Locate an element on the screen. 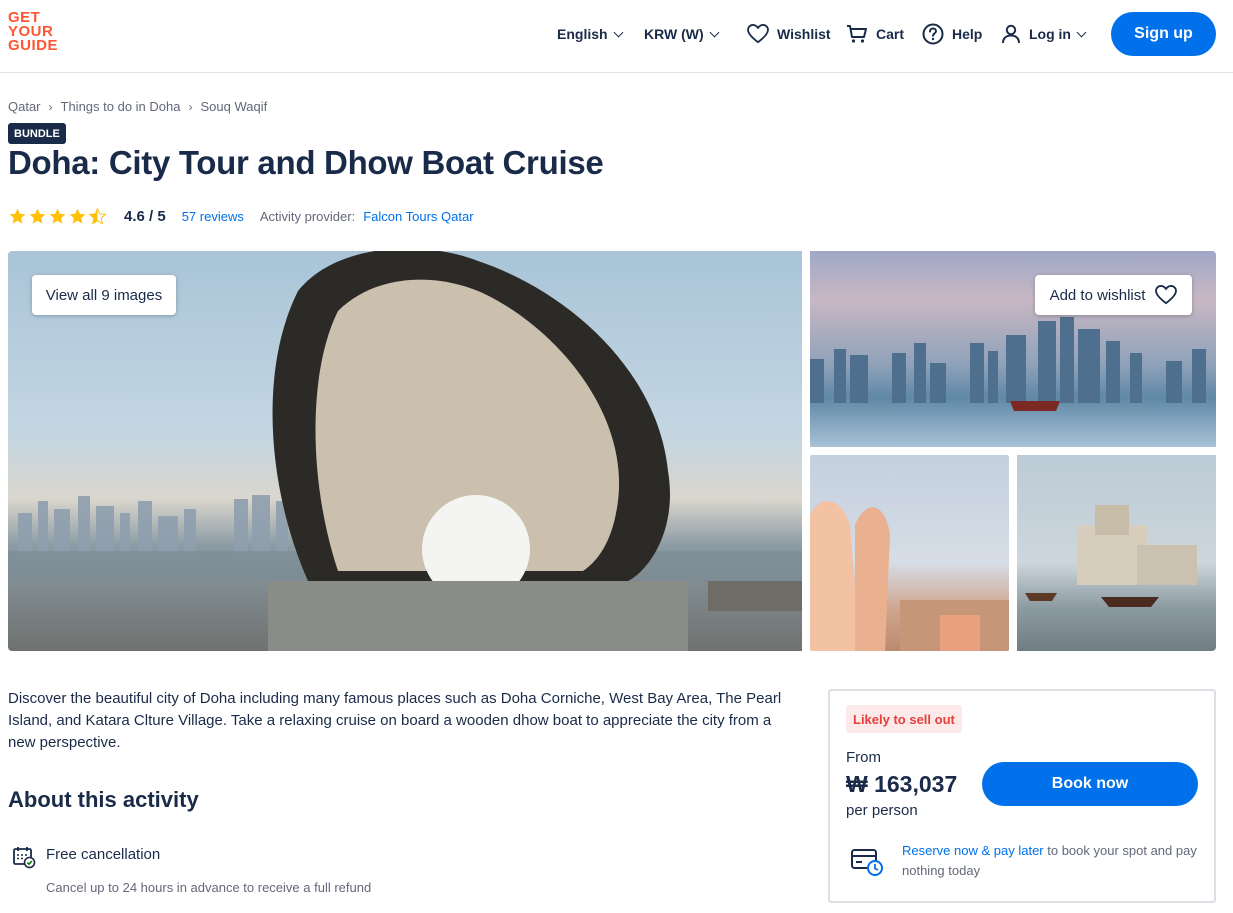  currency-selector: KRW (W) is located at coordinates (682, 34).